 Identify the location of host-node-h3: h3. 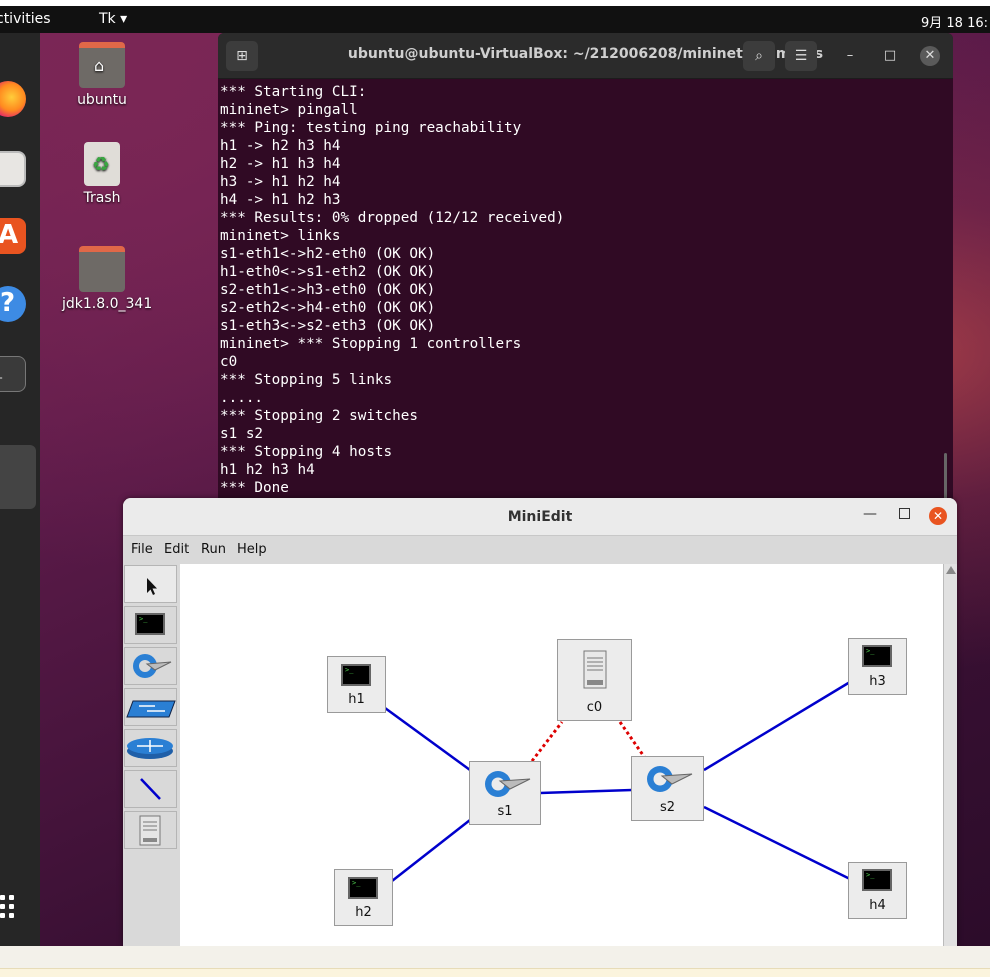
(877, 666).